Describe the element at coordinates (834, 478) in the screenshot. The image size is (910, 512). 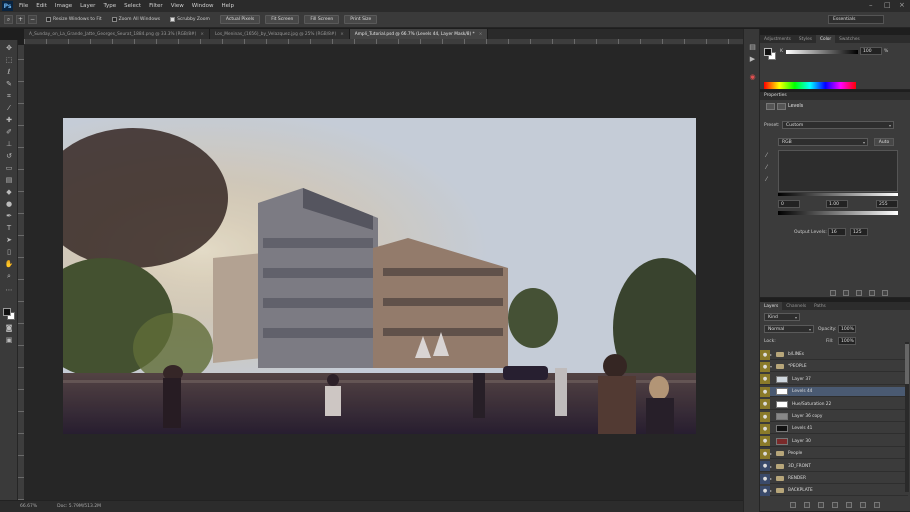
I see `layer-row: ● ▸ RENDER` at that location.